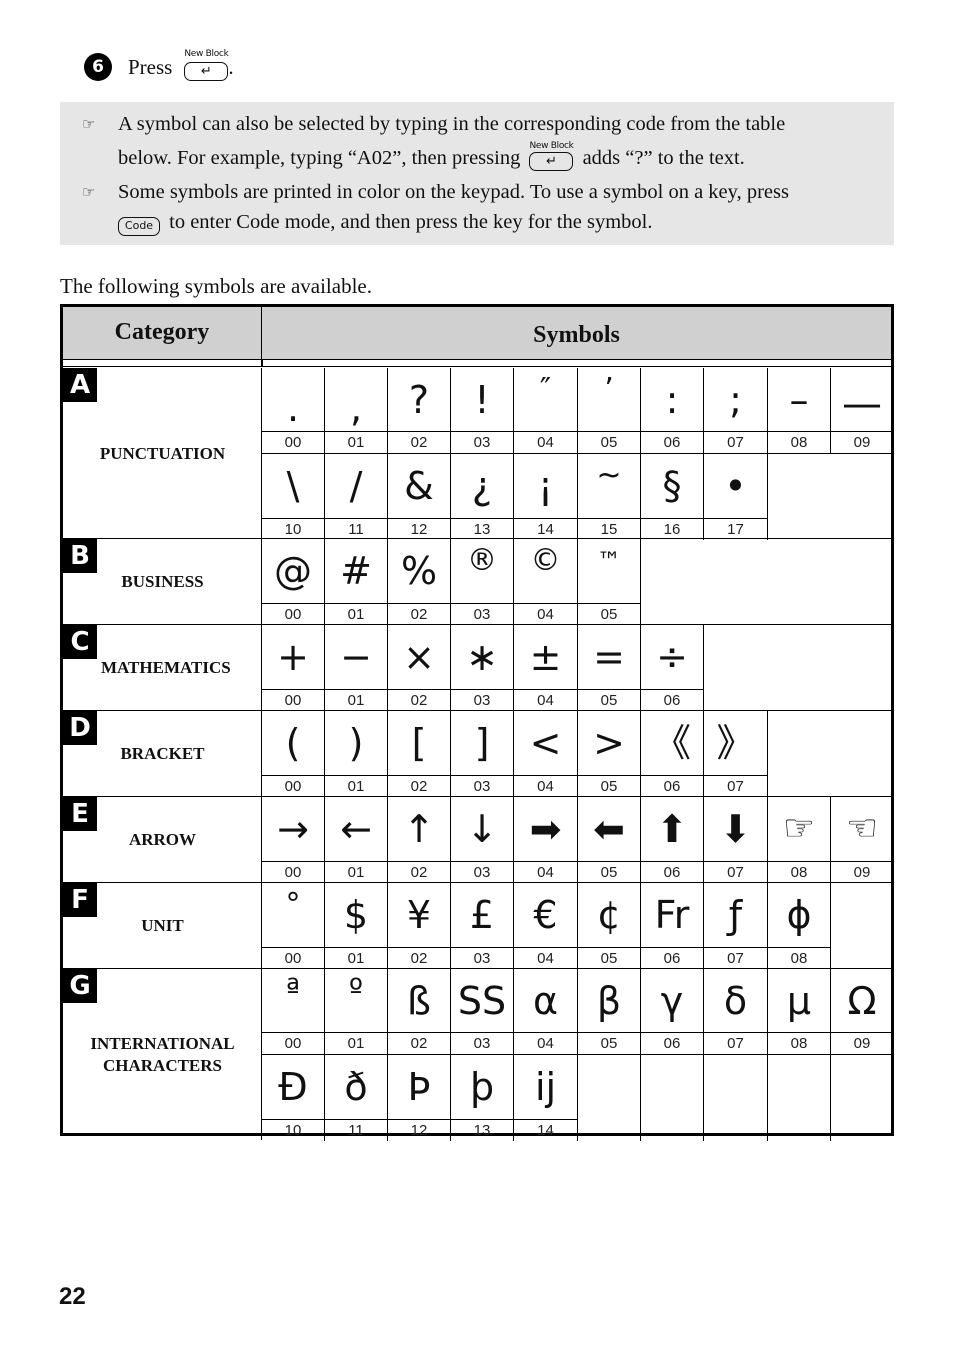  Describe the element at coordinates (293, 990) in the screenshot. I see `symbol-glyph: ª` at that location.